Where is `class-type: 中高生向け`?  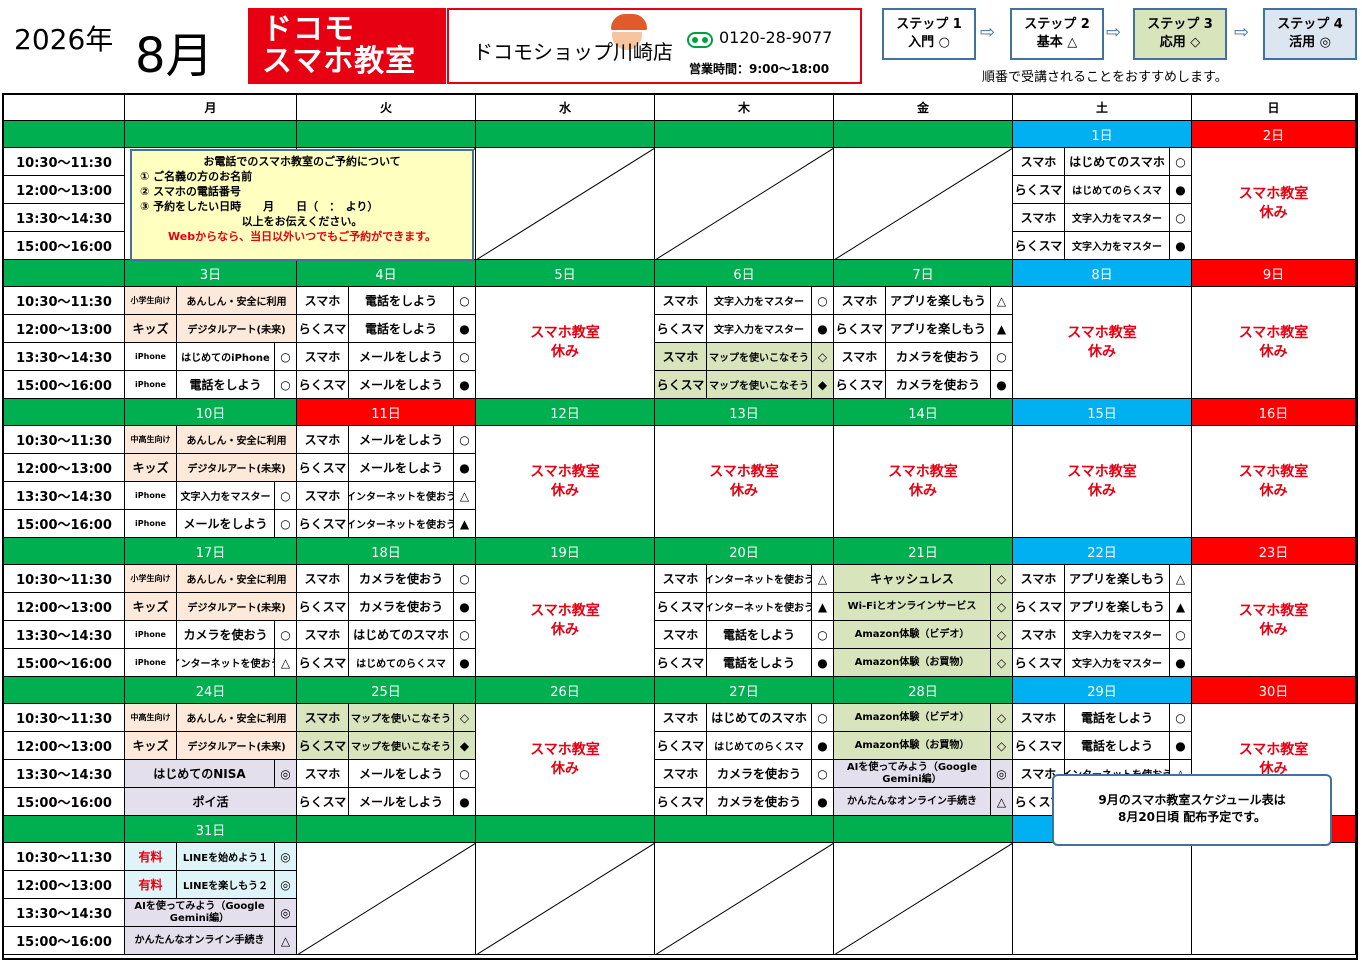
class-type: 中高生向け is located at coordinates (151, 440).